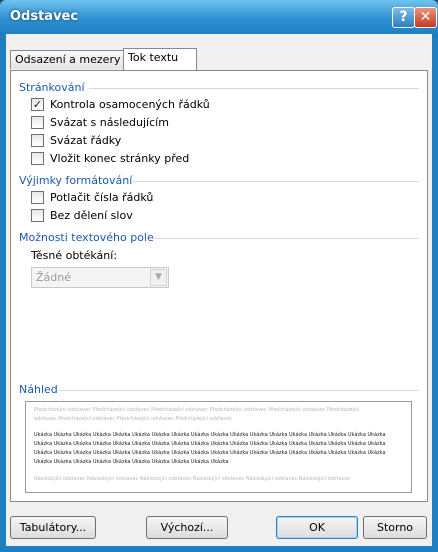  What do you see at coordinates (44, 16) in the screenshot?
I see `dialog-title: Odstavec` at bounding box center [44, 16].